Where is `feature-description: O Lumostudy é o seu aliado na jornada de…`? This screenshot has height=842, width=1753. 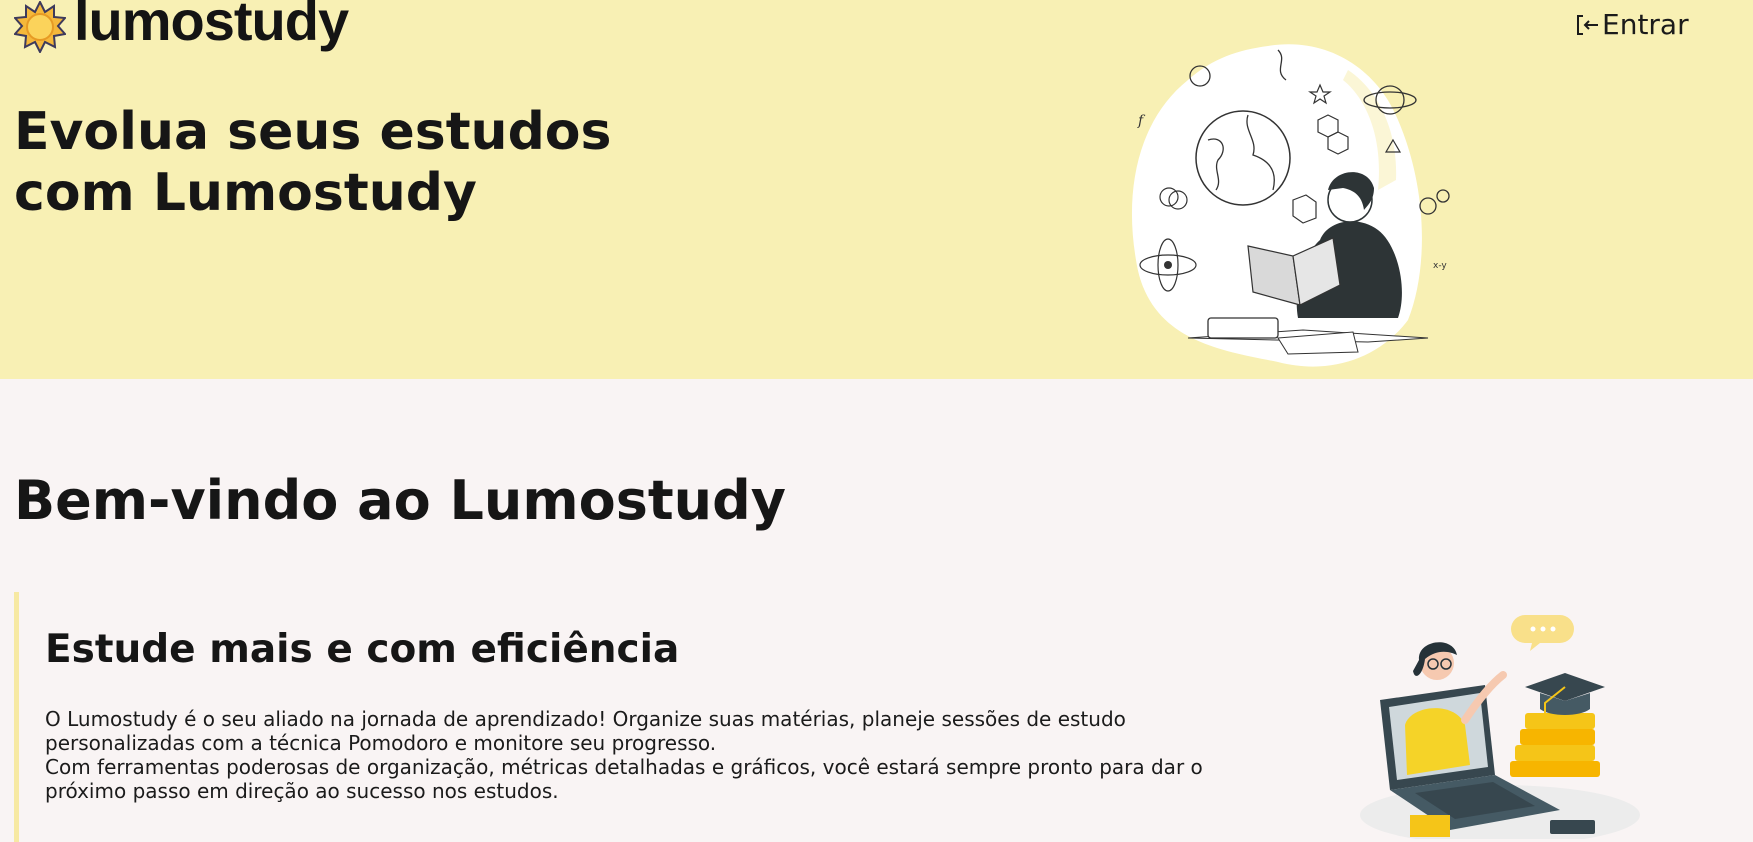
feature-description: O Lumostudy é o seu aliado na jornada de… is located at coordinates (640, 755).